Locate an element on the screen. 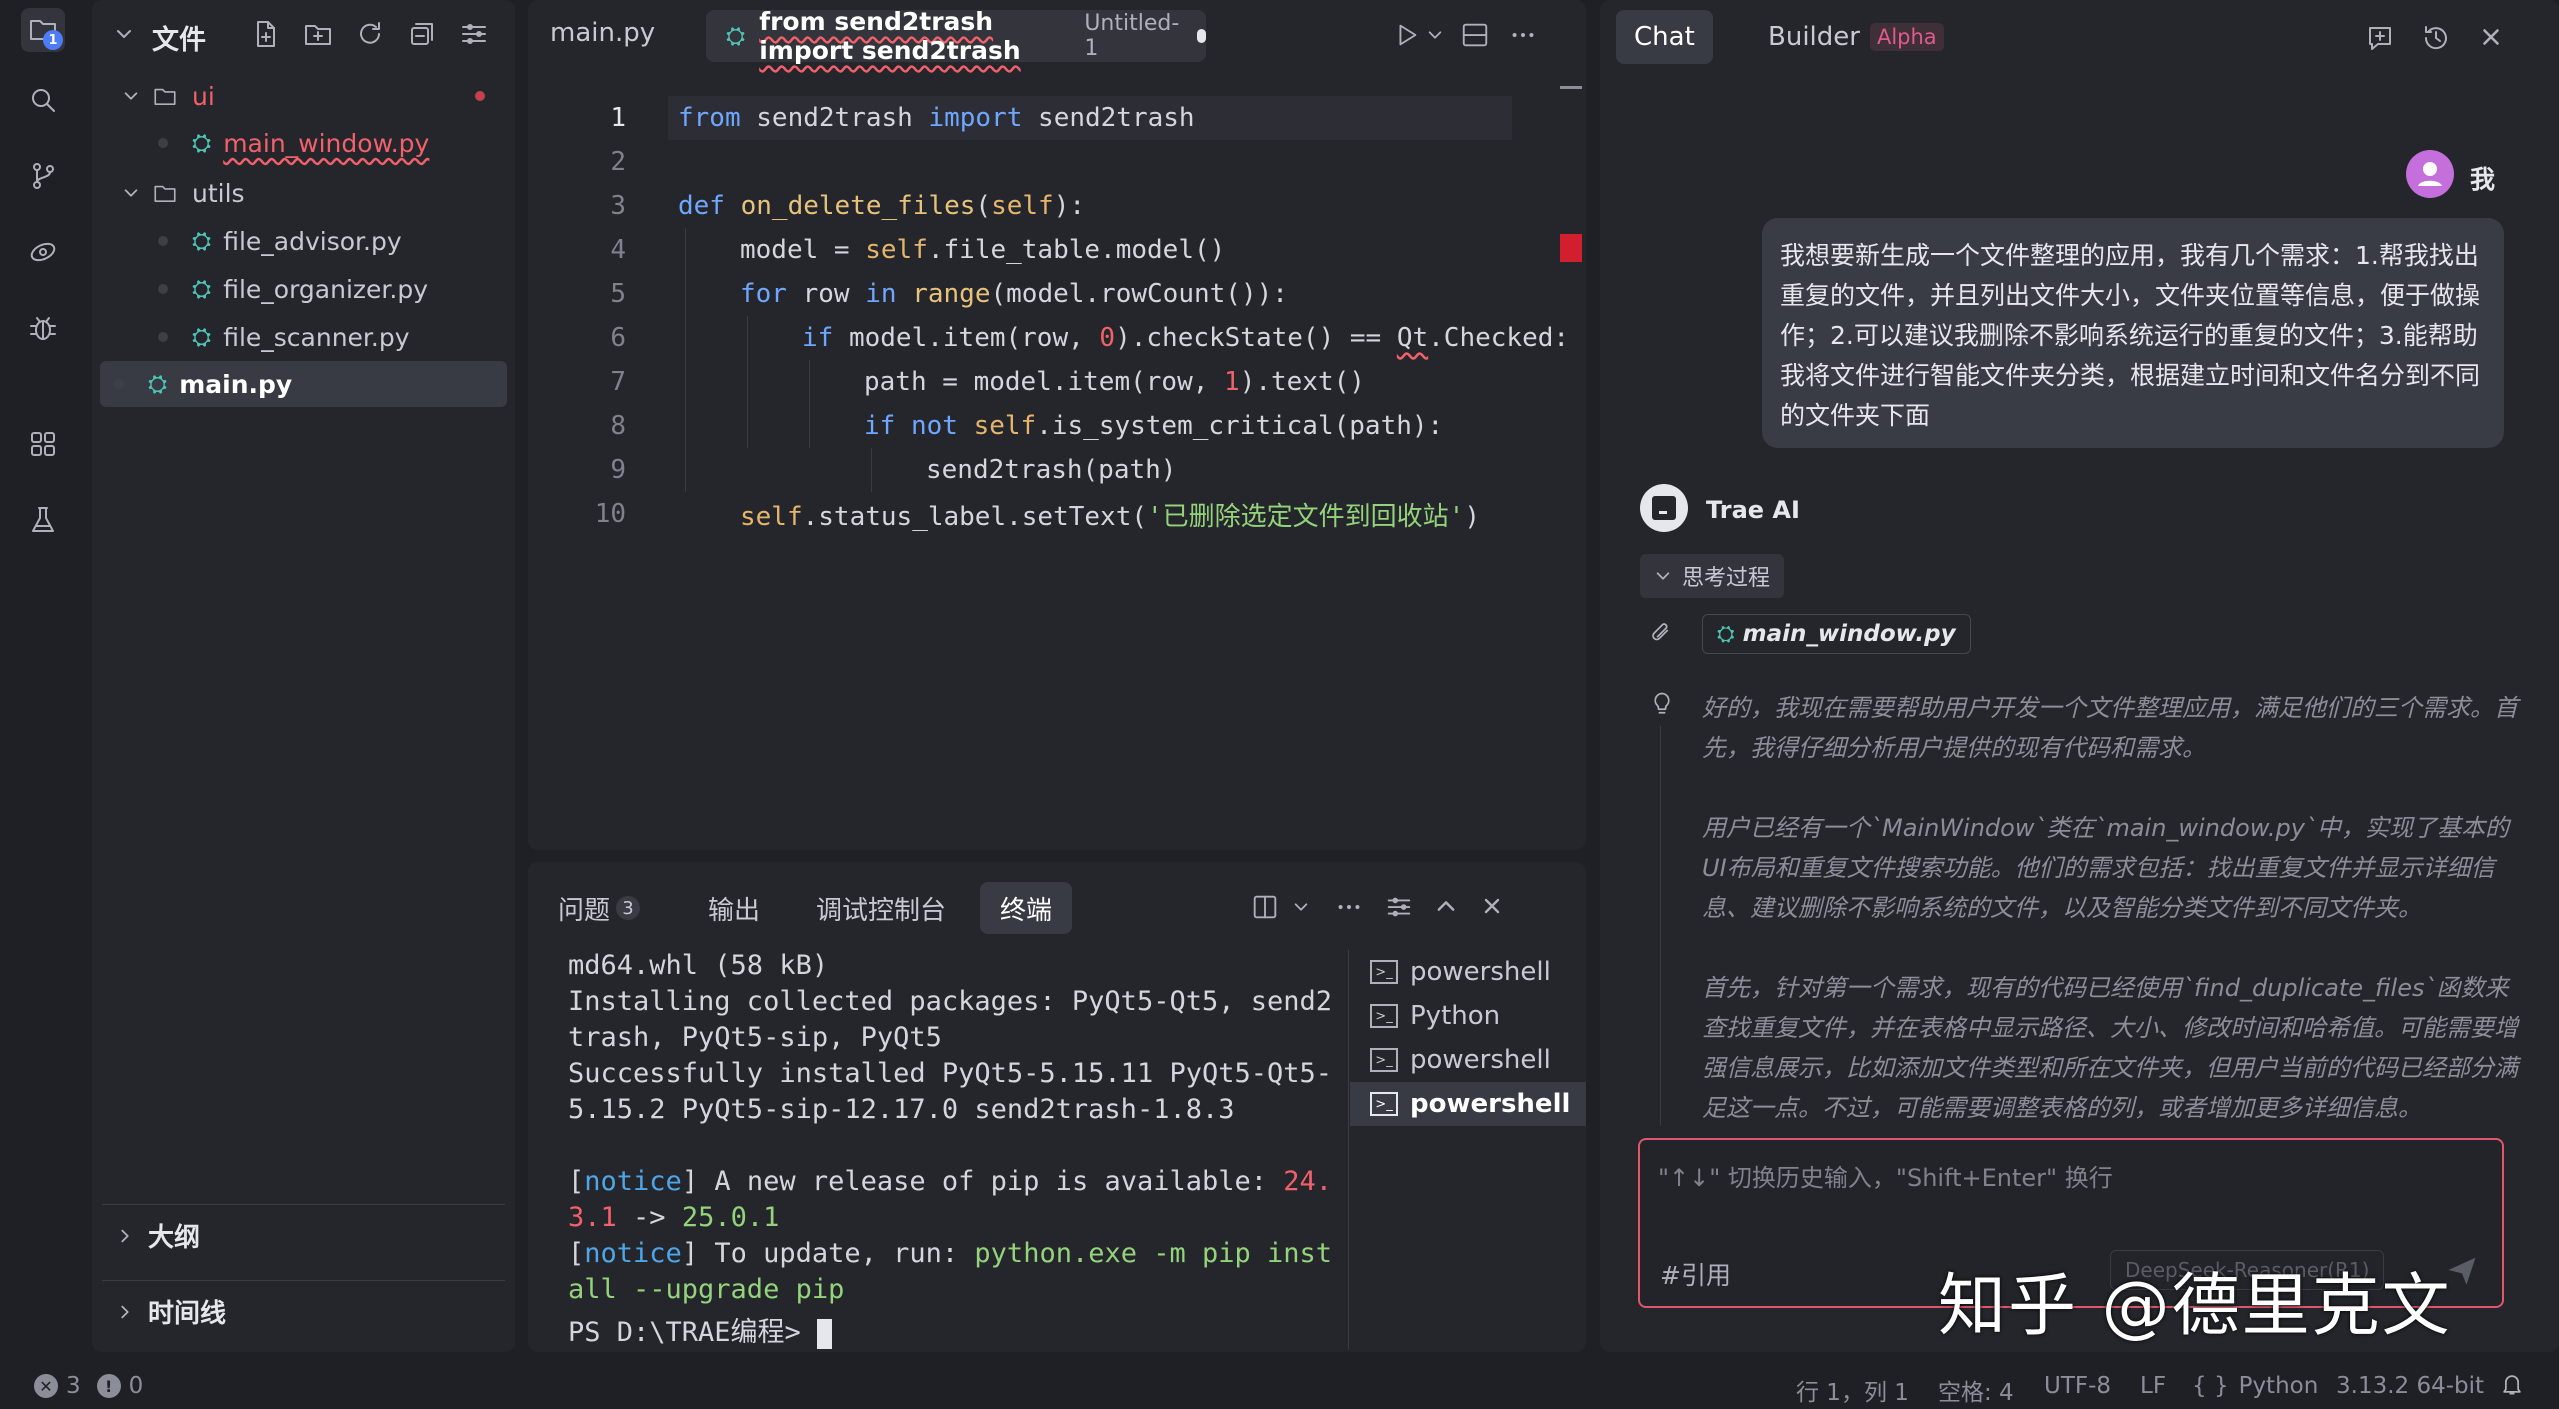 Image resolution: width=2559 pixels, height=1409 pixels. code-token: model = is located at coordinates (803, 250).